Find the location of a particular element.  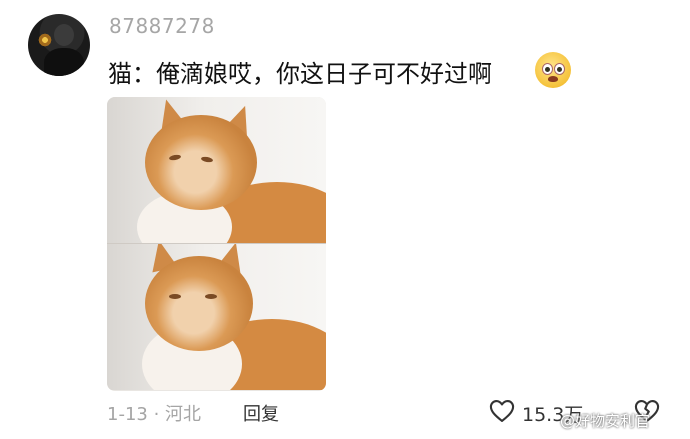

cat-photo-top is located at coordinates (216, 170).